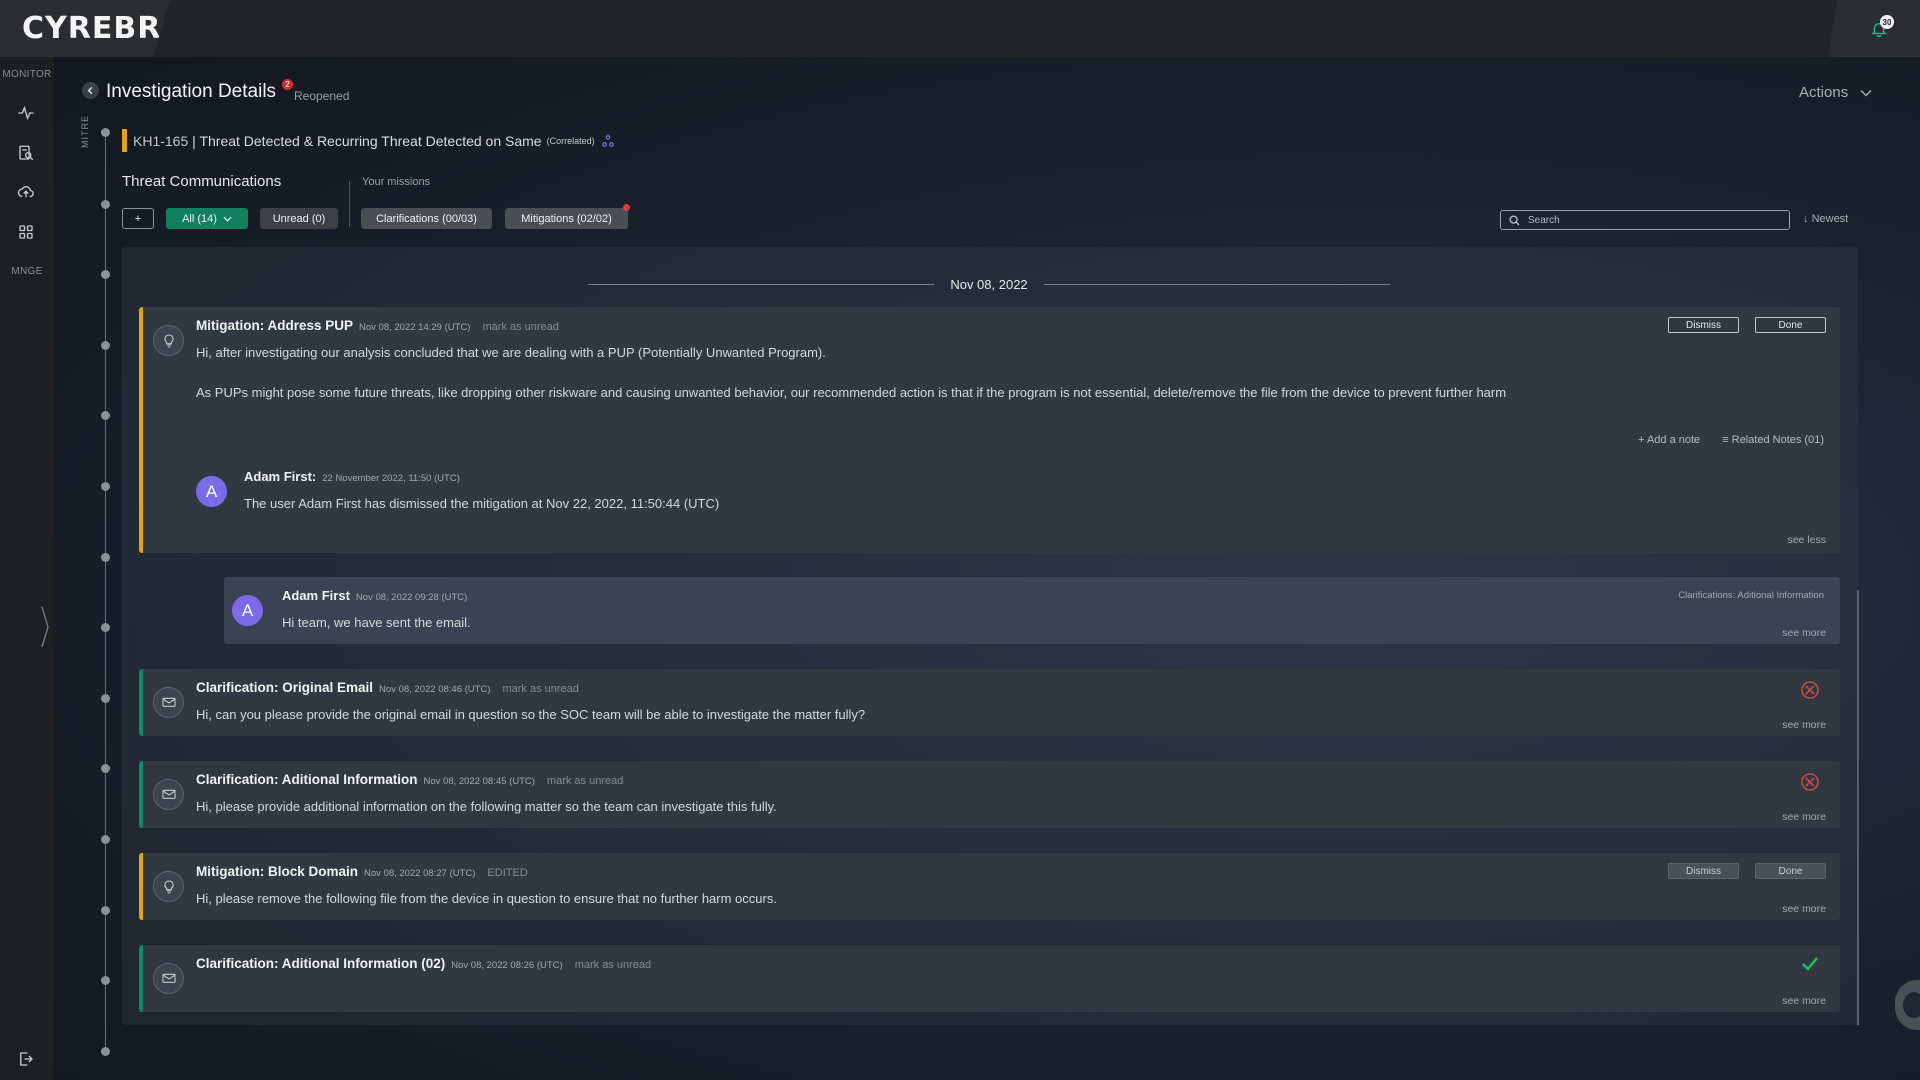 This screenshot has height=1080, width=1920. Describe the element at coordinates (567, 216) in the screenshot. I see `mitigations-filter-button: Mitigations (02/02)` at that location.